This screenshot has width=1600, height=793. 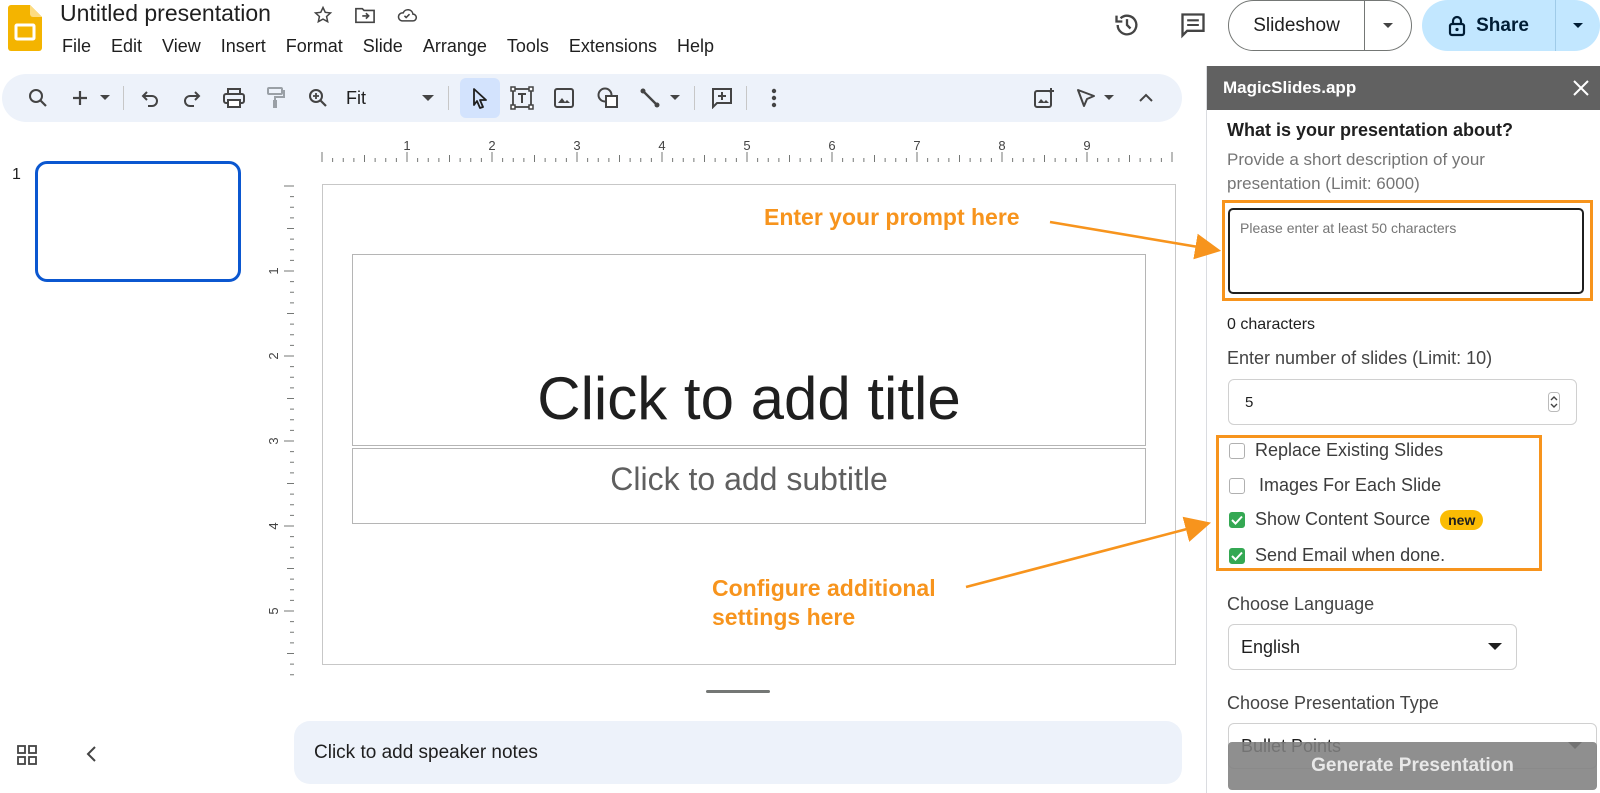 I want to click on close-icon, so click(x=1581, y=88).